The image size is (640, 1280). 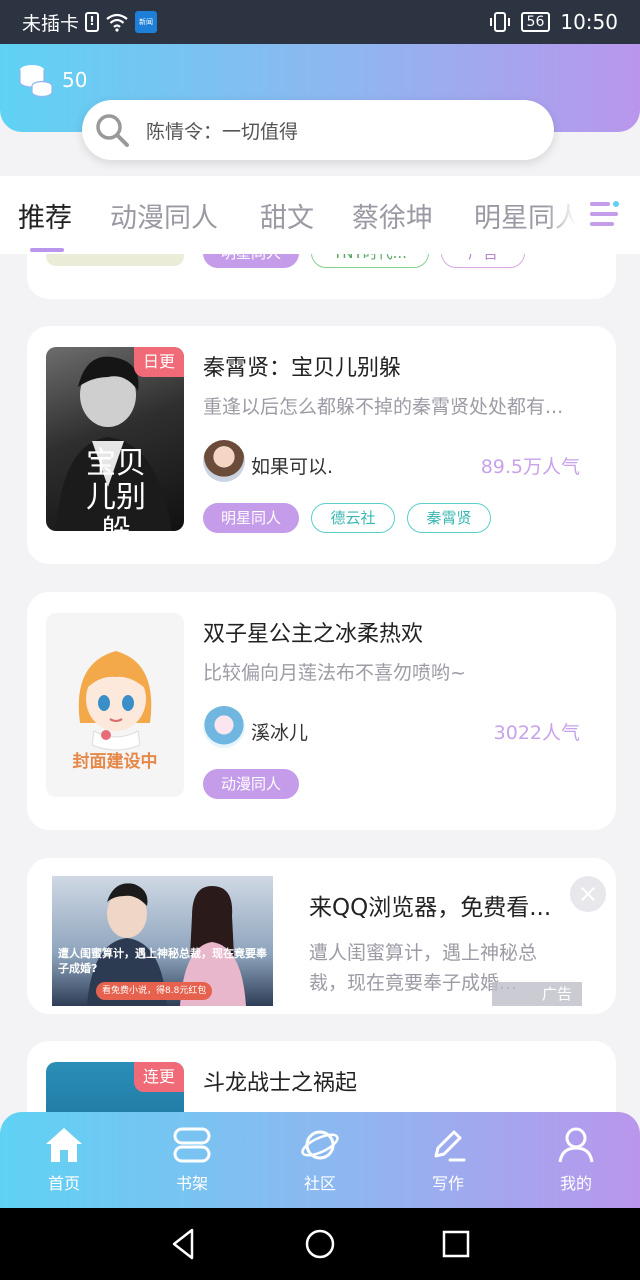 I want to click on nav-bookshelf-label: 书架, so click(x=191, y=1183).